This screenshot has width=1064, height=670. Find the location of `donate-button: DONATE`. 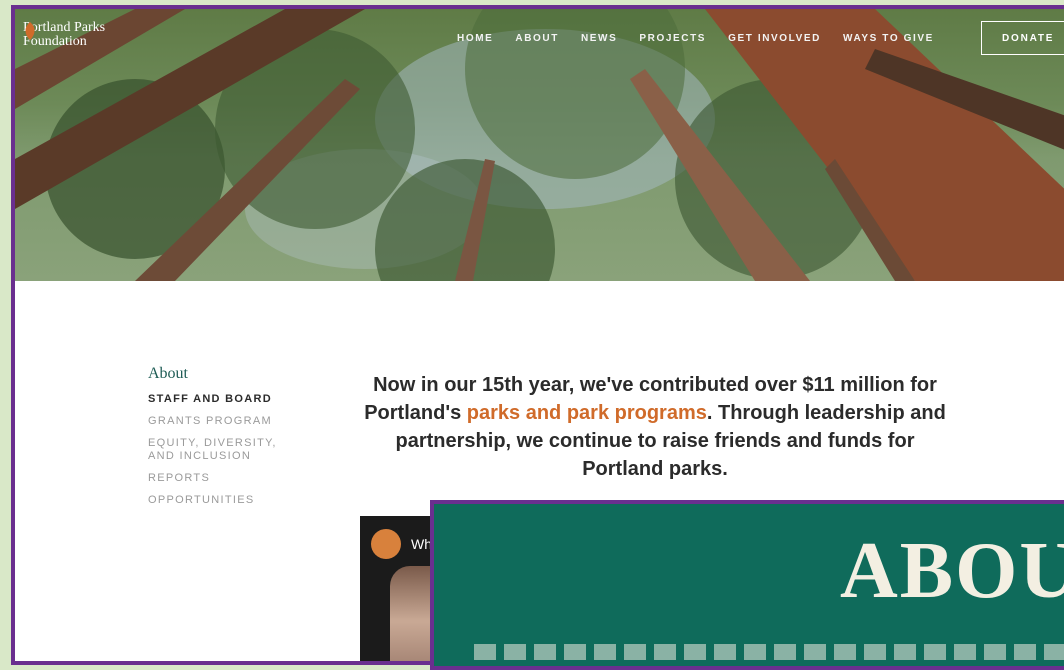

donate-button: DONATE is located at coordinates (1022, 38).